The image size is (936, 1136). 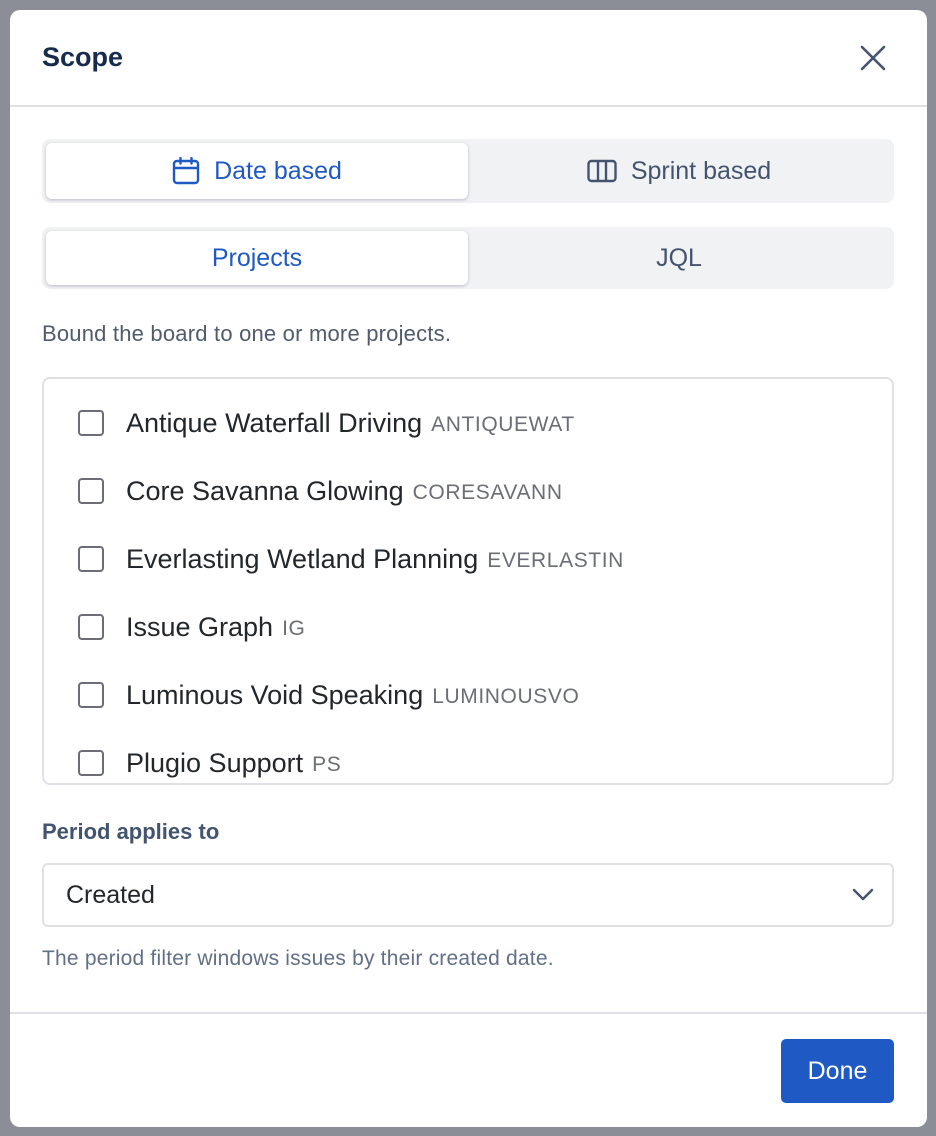 I want to click on chevron-down-icon, so click(x=863, y=894).